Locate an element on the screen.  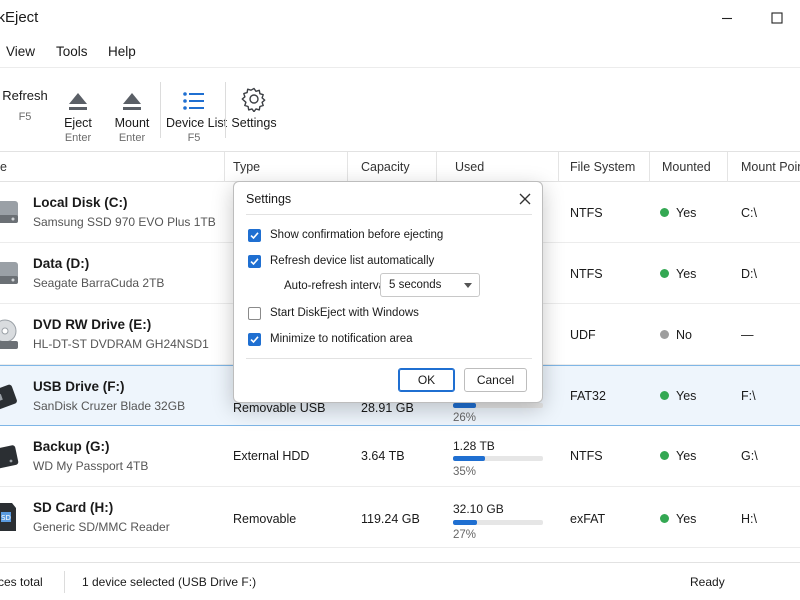
col-header-filesystem: File System is located at coordinates (606, 167).